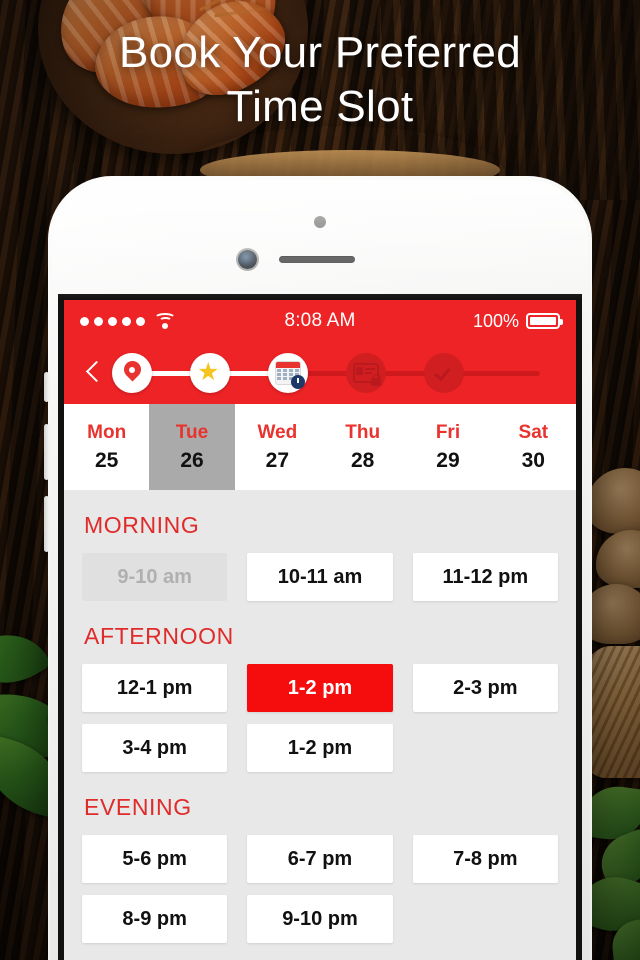 This screenshot has width=640, height=960. I want to click on step-confirm, so click(444, 373).